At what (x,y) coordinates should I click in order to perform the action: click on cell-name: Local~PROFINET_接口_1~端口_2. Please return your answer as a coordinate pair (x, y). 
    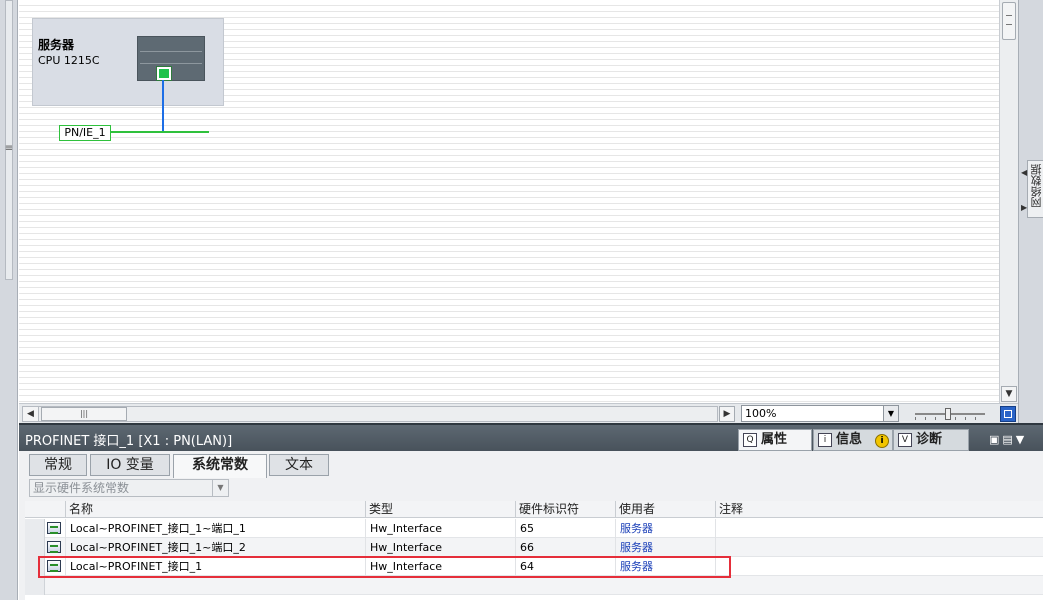
    Looking at the image, I should click on (215, 547).